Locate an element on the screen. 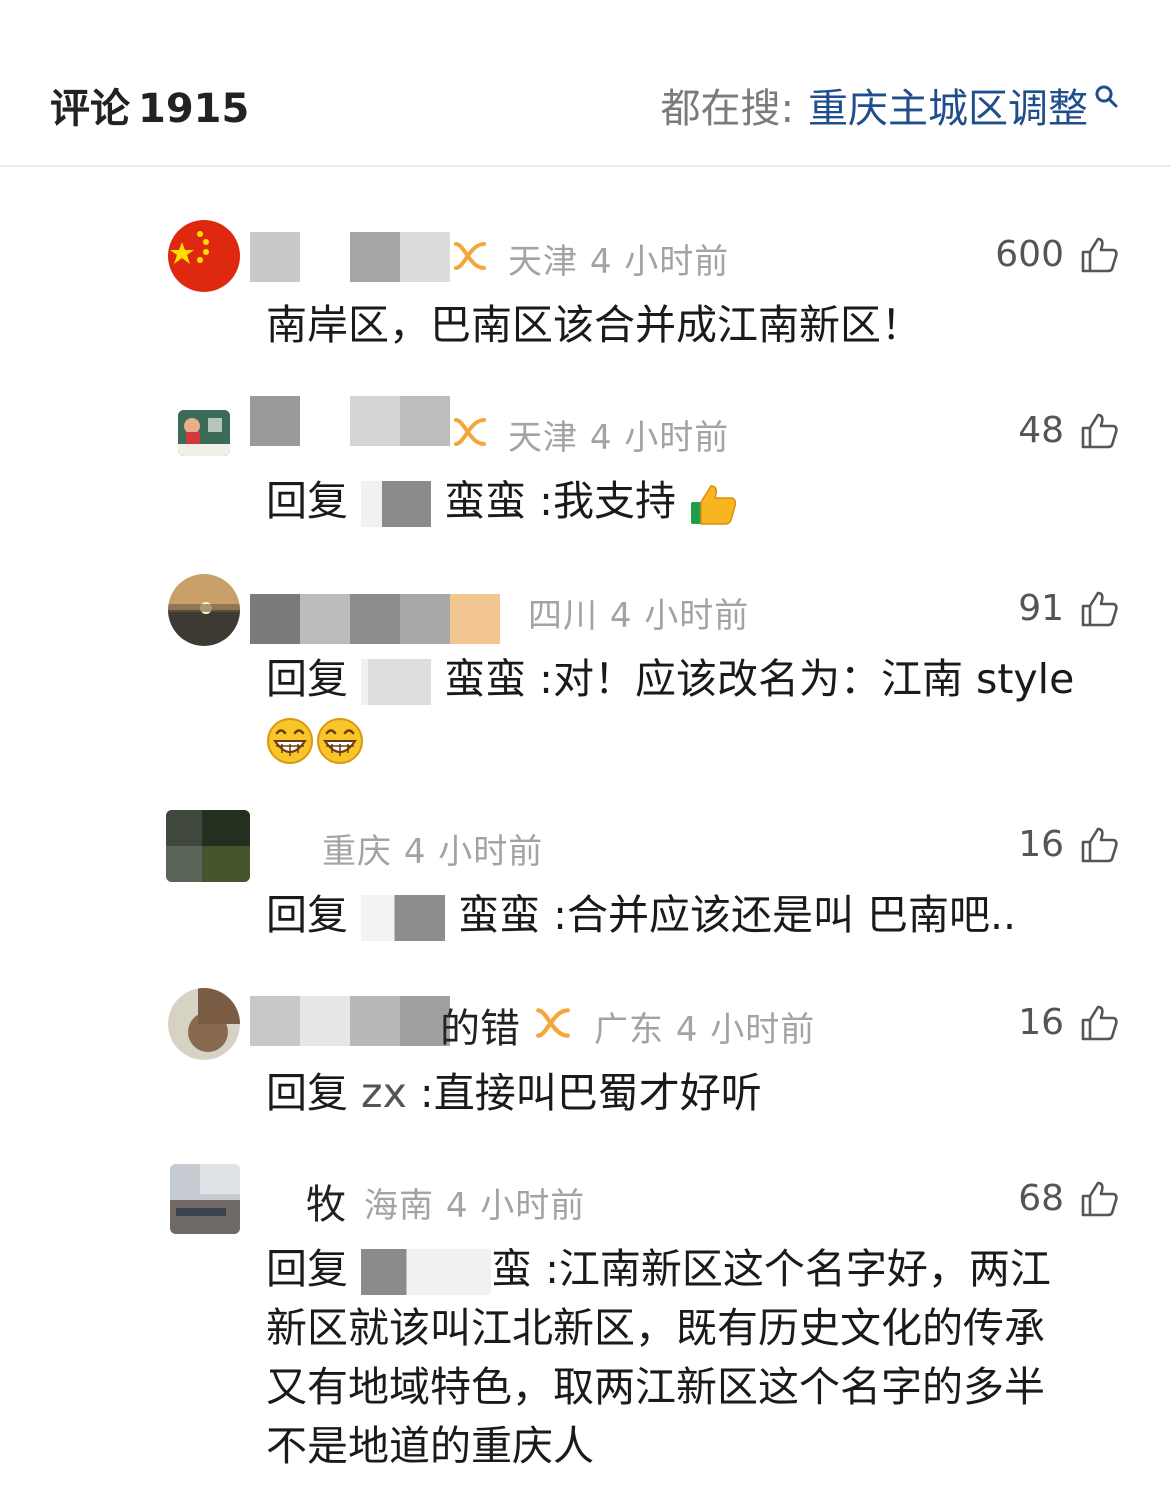 The width and height of the screenshot is (1170, 1511). comment-location: 广东 is located at coordinates (629, 1030).